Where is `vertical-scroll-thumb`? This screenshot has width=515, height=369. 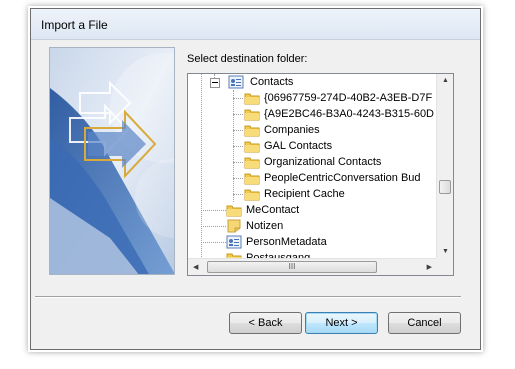
vertical-scroll-thumb is located at coordinates (445, 187).